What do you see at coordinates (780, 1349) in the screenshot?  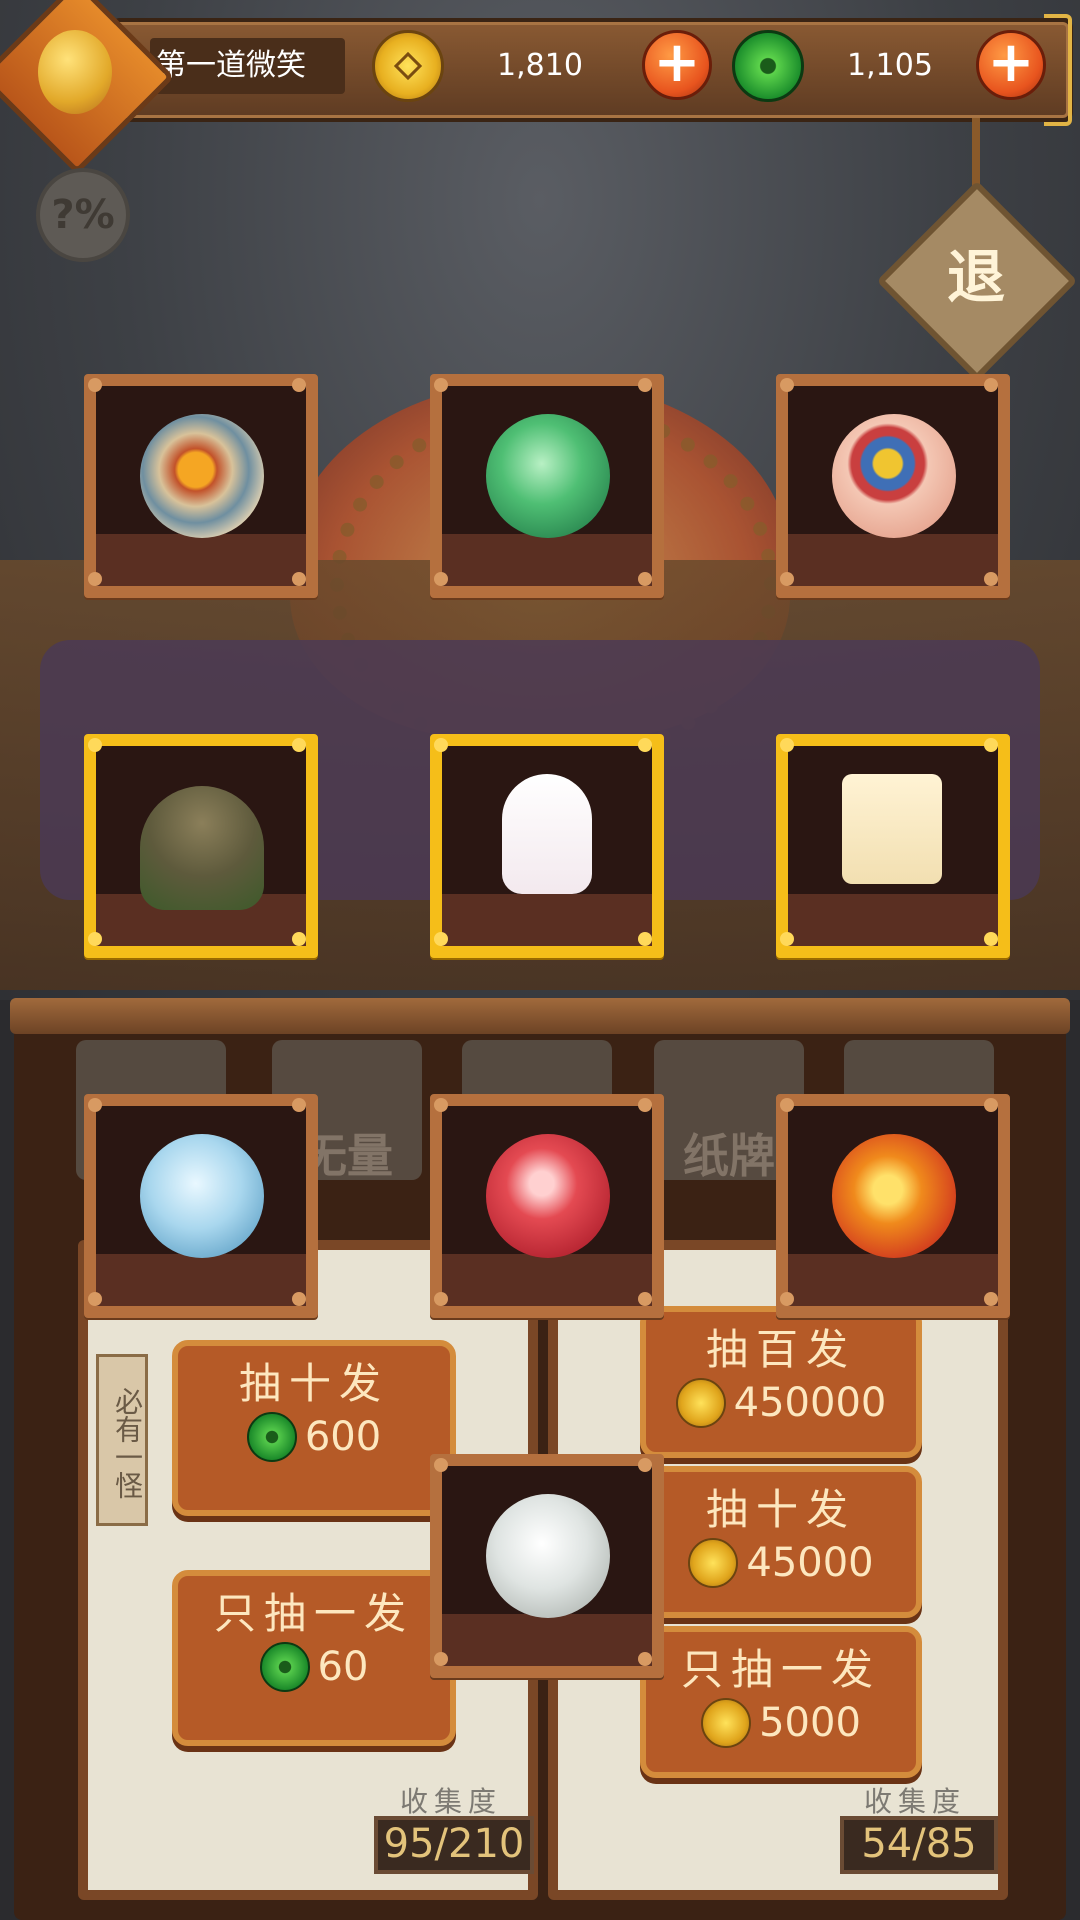 I see `coin-draw-hundred-label: 抽百发` at bounding box center [780, 1349].